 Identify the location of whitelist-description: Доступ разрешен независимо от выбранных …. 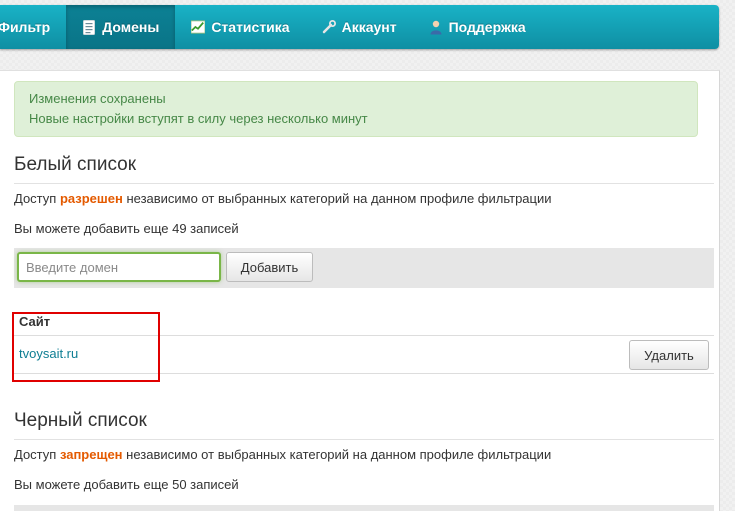
(283, 198).